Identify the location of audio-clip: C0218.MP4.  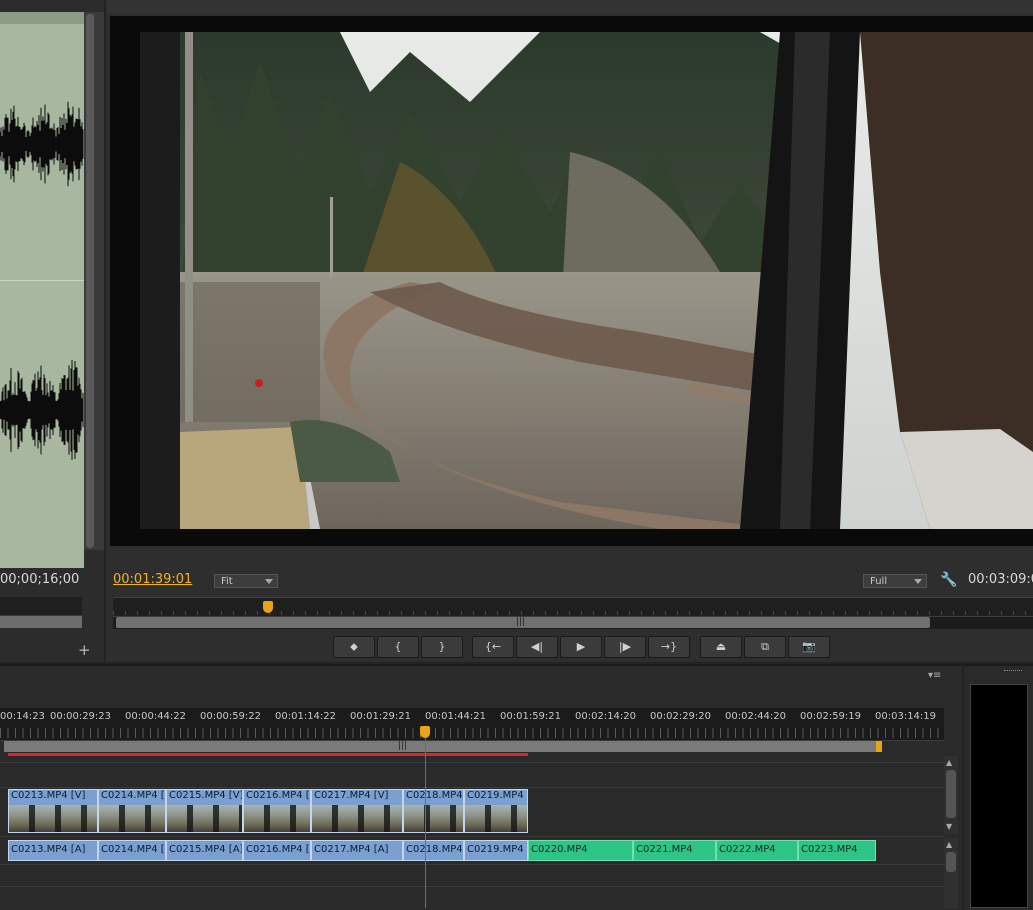
(433, 850).